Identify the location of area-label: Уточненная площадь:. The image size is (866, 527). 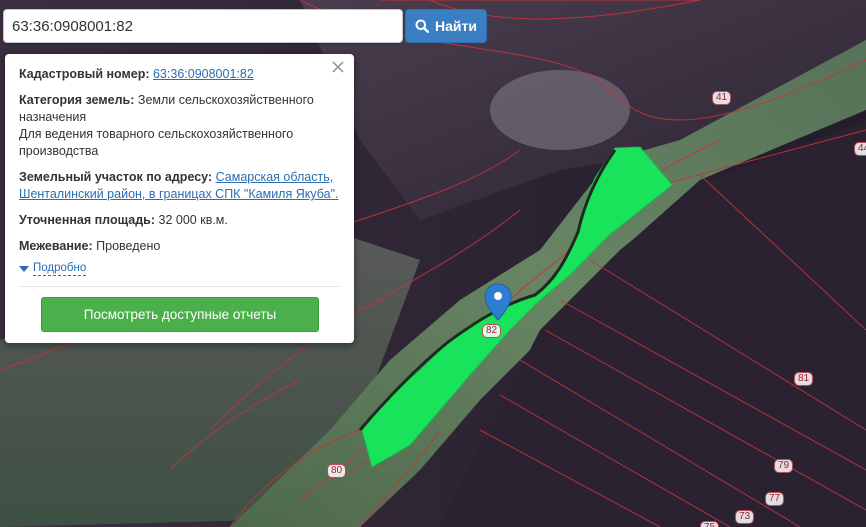
(87, 220).